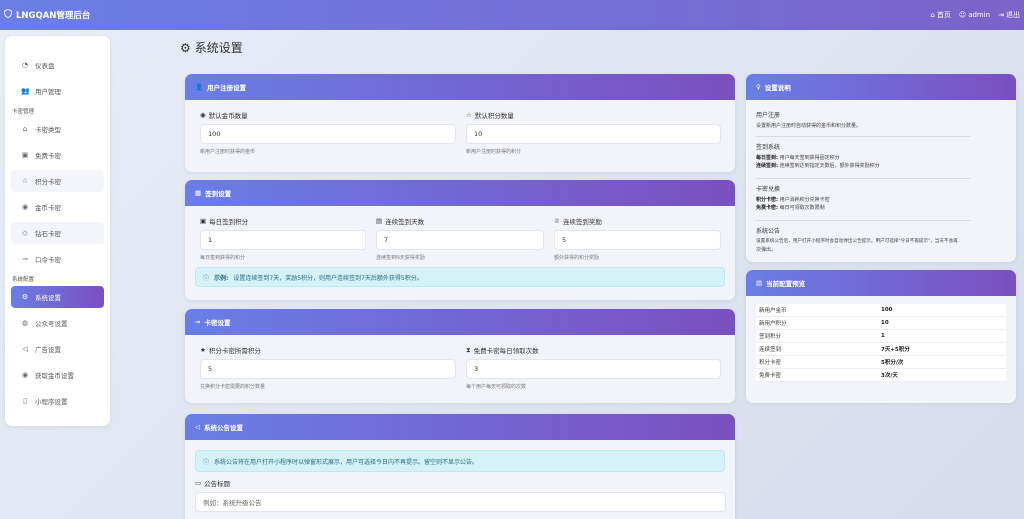  Describe the element at coordinates (25, 233) in the screenshot. I see `diamond-icon: ◇` at that location.